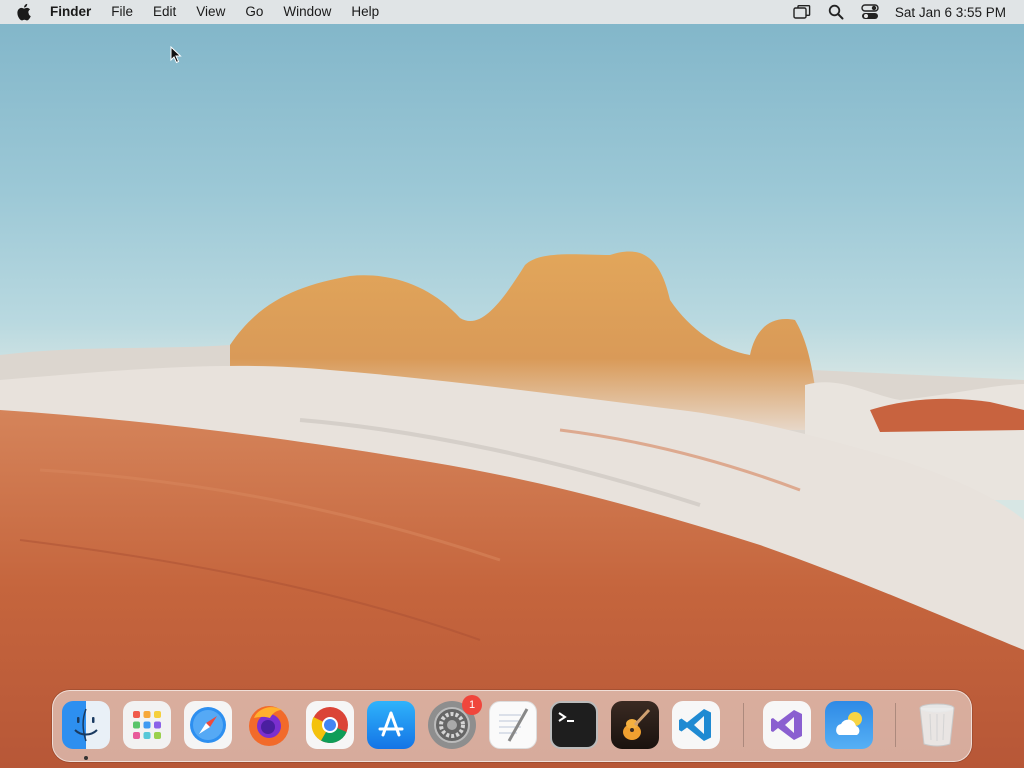 Image resolution: width=1024 pixels, height=768 pixels. I want to click on screen-mirroring-icon, so click(802, 12).